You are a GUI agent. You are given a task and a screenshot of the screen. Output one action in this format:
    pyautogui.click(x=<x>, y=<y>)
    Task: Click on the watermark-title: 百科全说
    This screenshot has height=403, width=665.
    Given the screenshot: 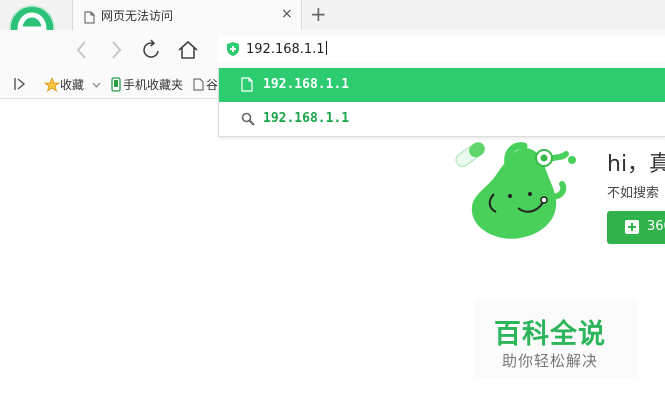 What is the action you would take?
    pyautogui.click(x=550, y=334)
    